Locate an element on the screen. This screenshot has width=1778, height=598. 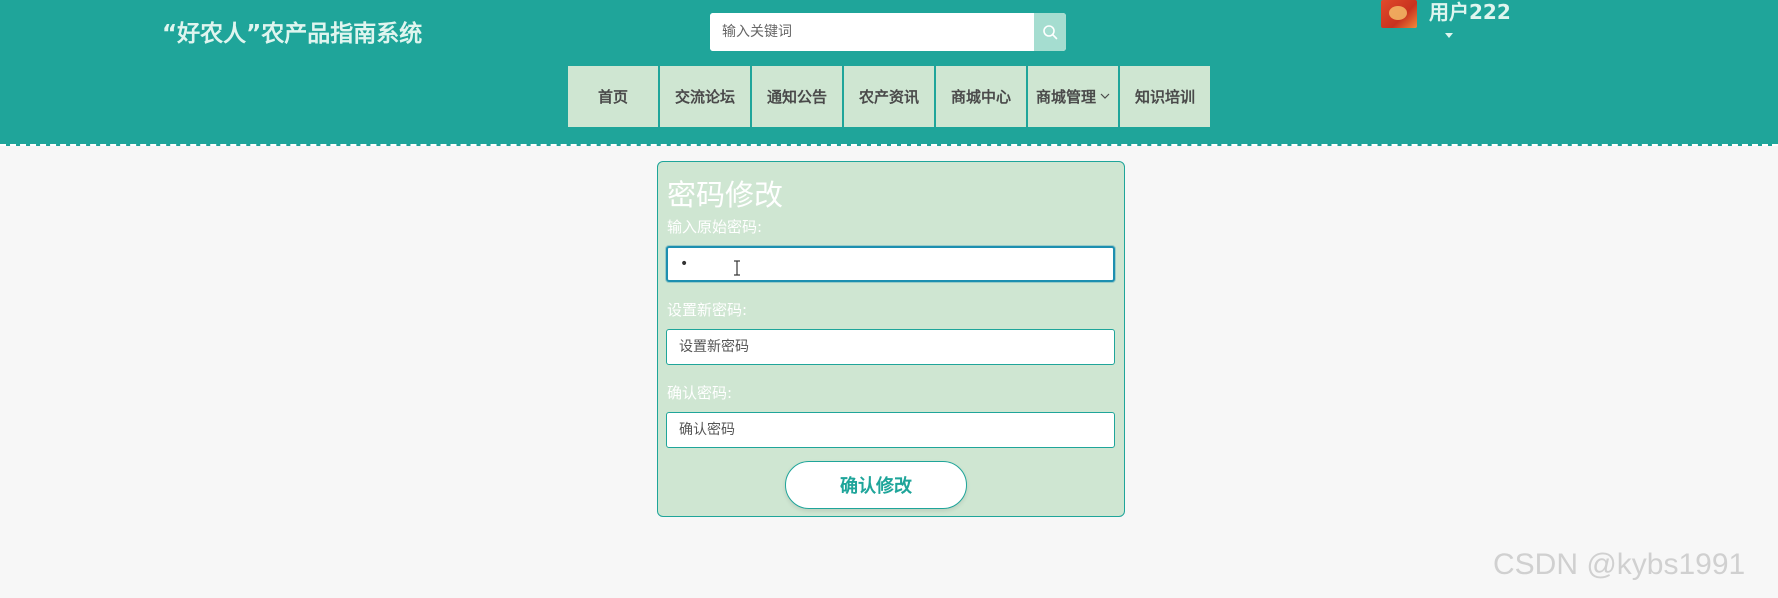
user-name: 用户222 is located at coordinates (1470, 12).